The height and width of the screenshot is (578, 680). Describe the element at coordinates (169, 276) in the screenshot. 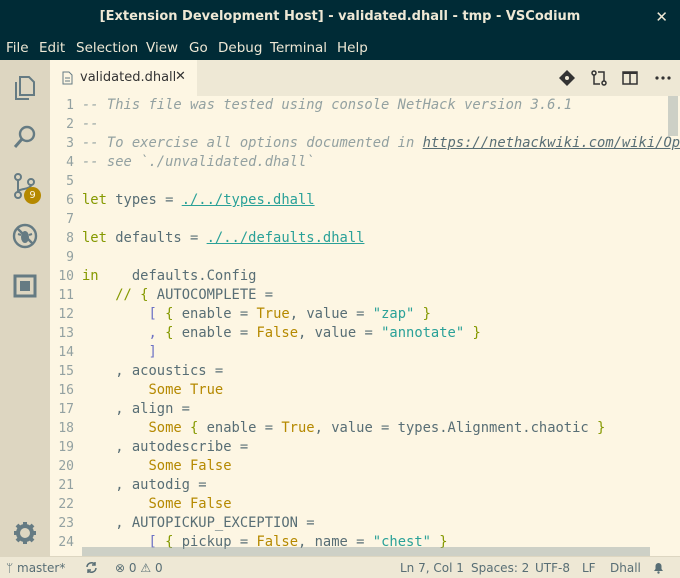

I see `code-line: in defaults.Config` at that location.